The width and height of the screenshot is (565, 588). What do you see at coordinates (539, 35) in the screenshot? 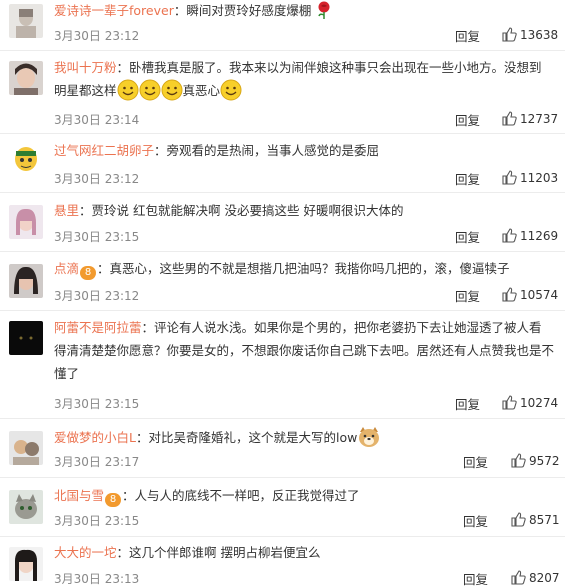
I see `like-count: 13638` at bounding box center [539, 35].